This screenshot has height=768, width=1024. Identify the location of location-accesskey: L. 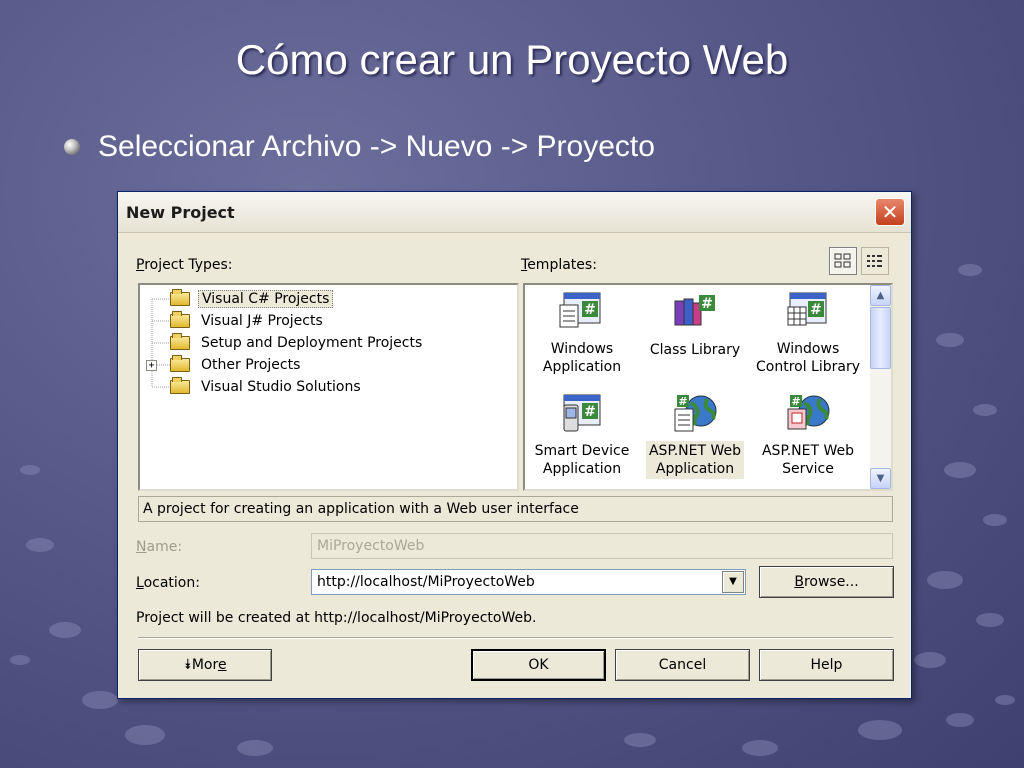
(140, 583).